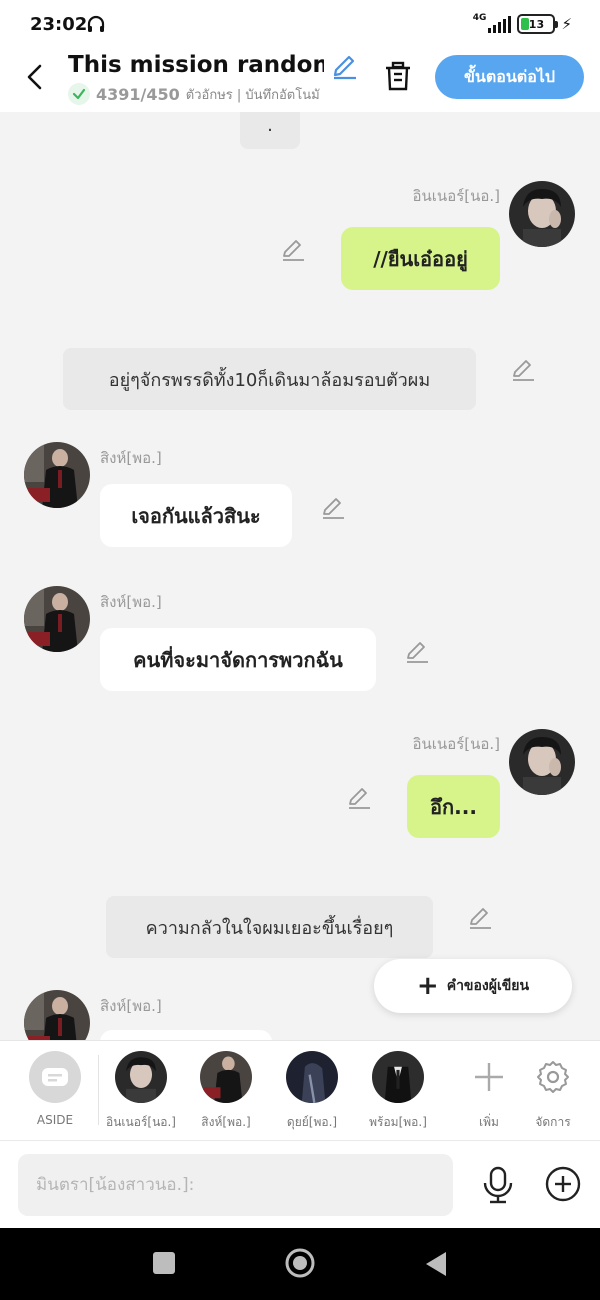 This screenshot has width=600, height=1300. Describe the element at coordinates (398, 1122) in the screenshot. I see `character-label: พร้อม[พอ.]` at that location.